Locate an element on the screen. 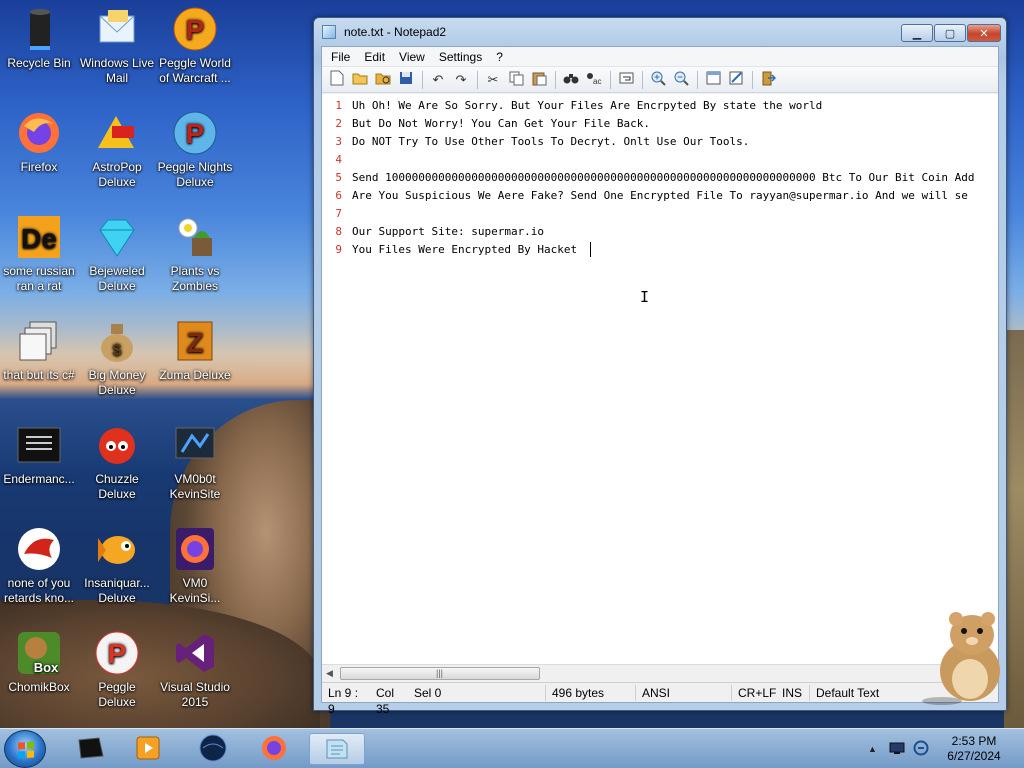 The width and height of the screenshot is (1024, 768). desktop-icon-firefox: Firefox is located at coordinates (39, 142).